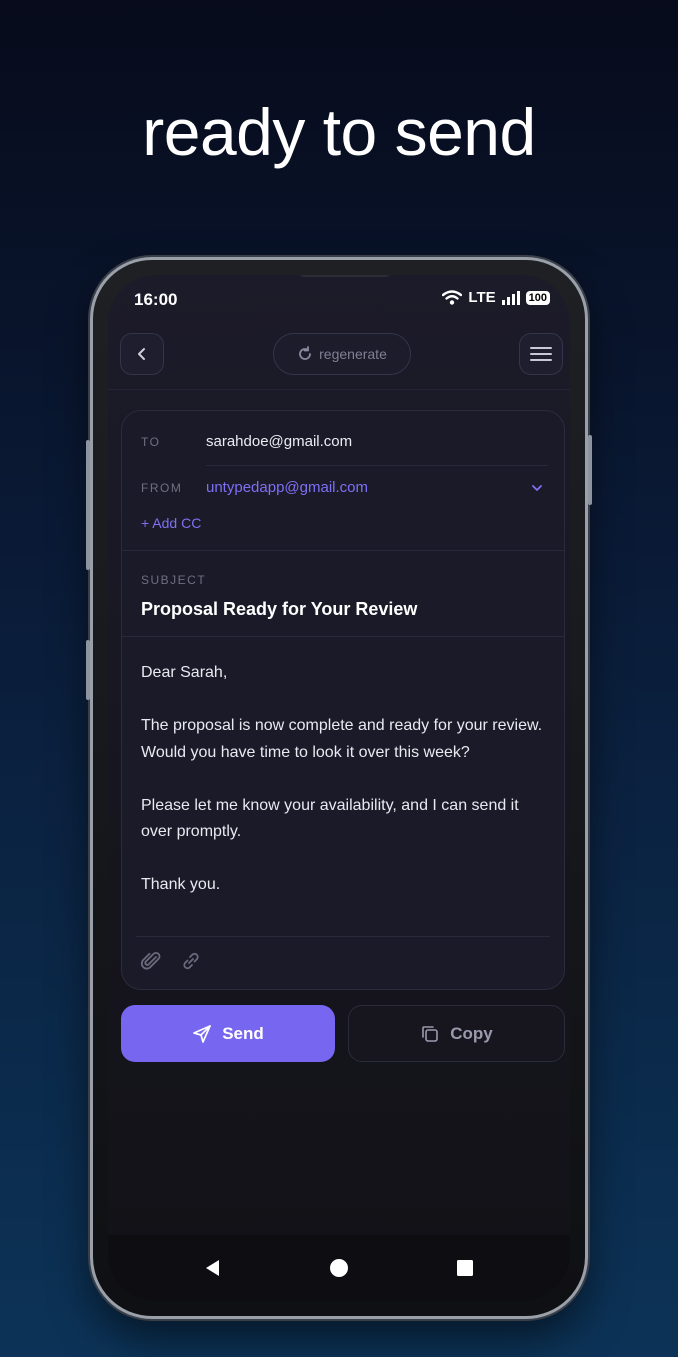 The height and width of the screenshot is (1357, 678). What do you see at coordinates (202, 1033) in the screenshot?
I see `send-icon` at bounding box center [202, 1033].